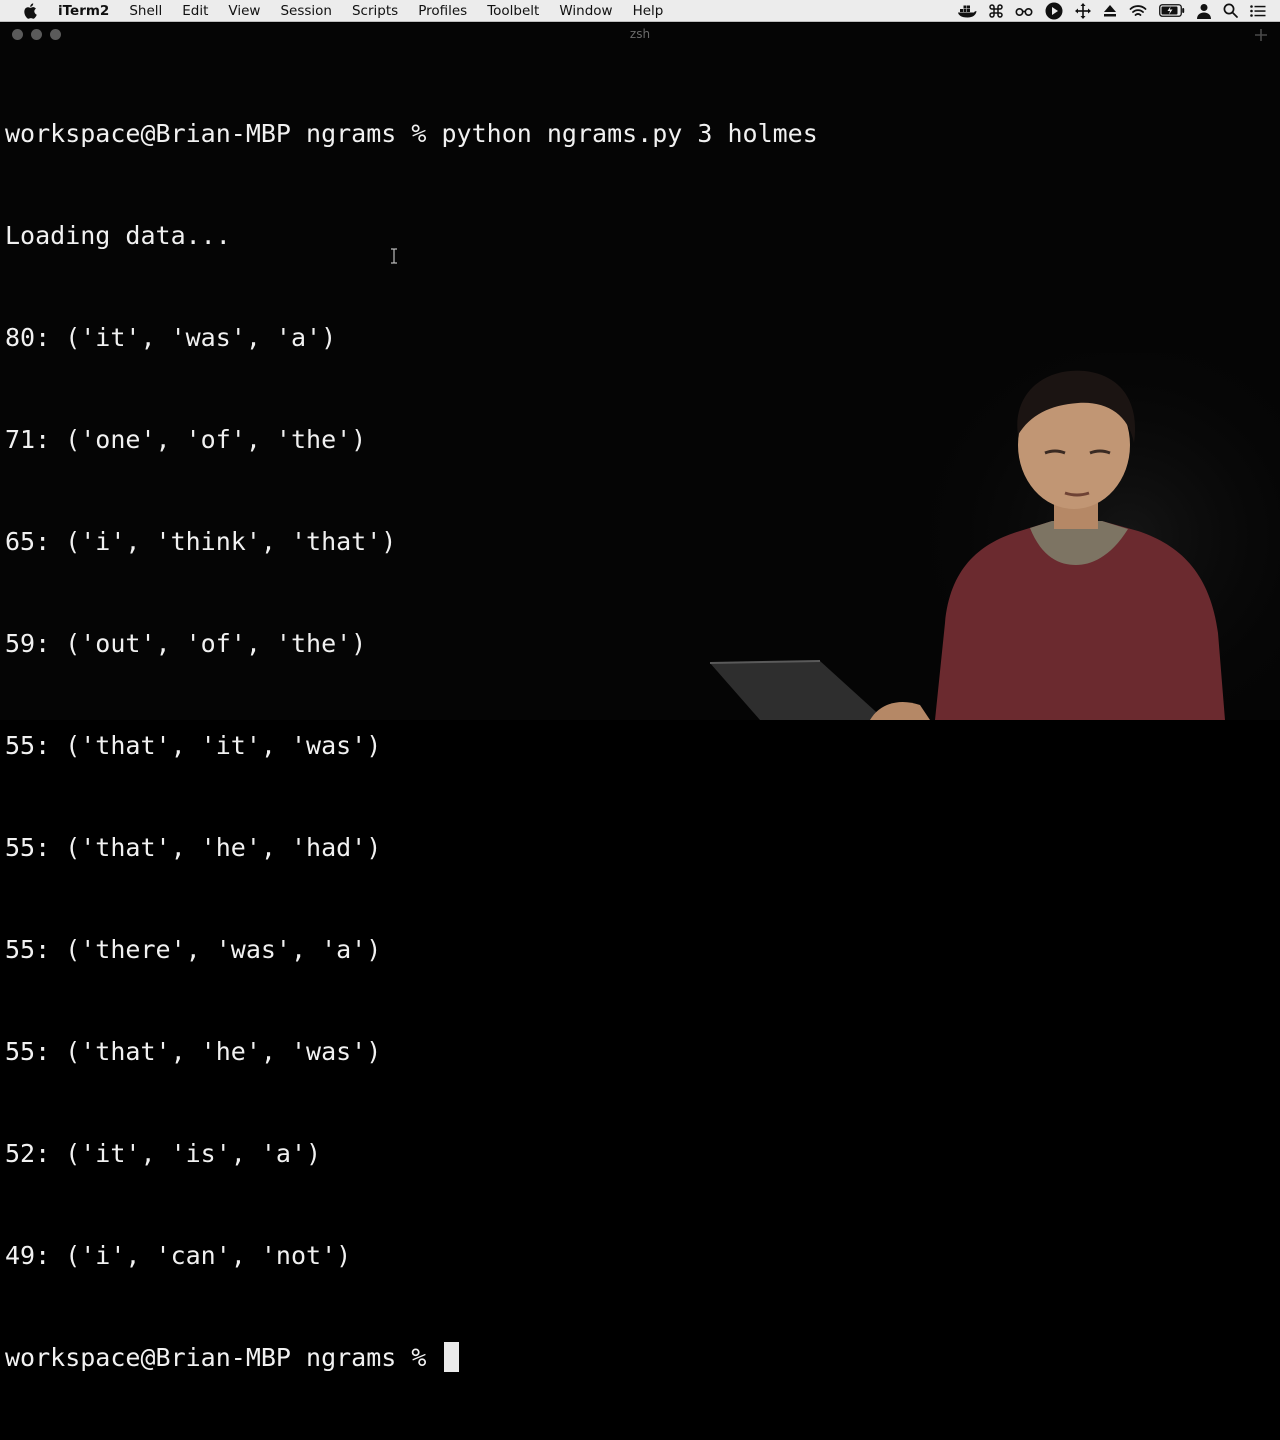 This screenshot has width=1280, height=1440. What do you see at coordinates (193, 745) in the screenshot?
I see `result-line: 55: ('that', 'it', 'was')` at bounding box center [193, 745].